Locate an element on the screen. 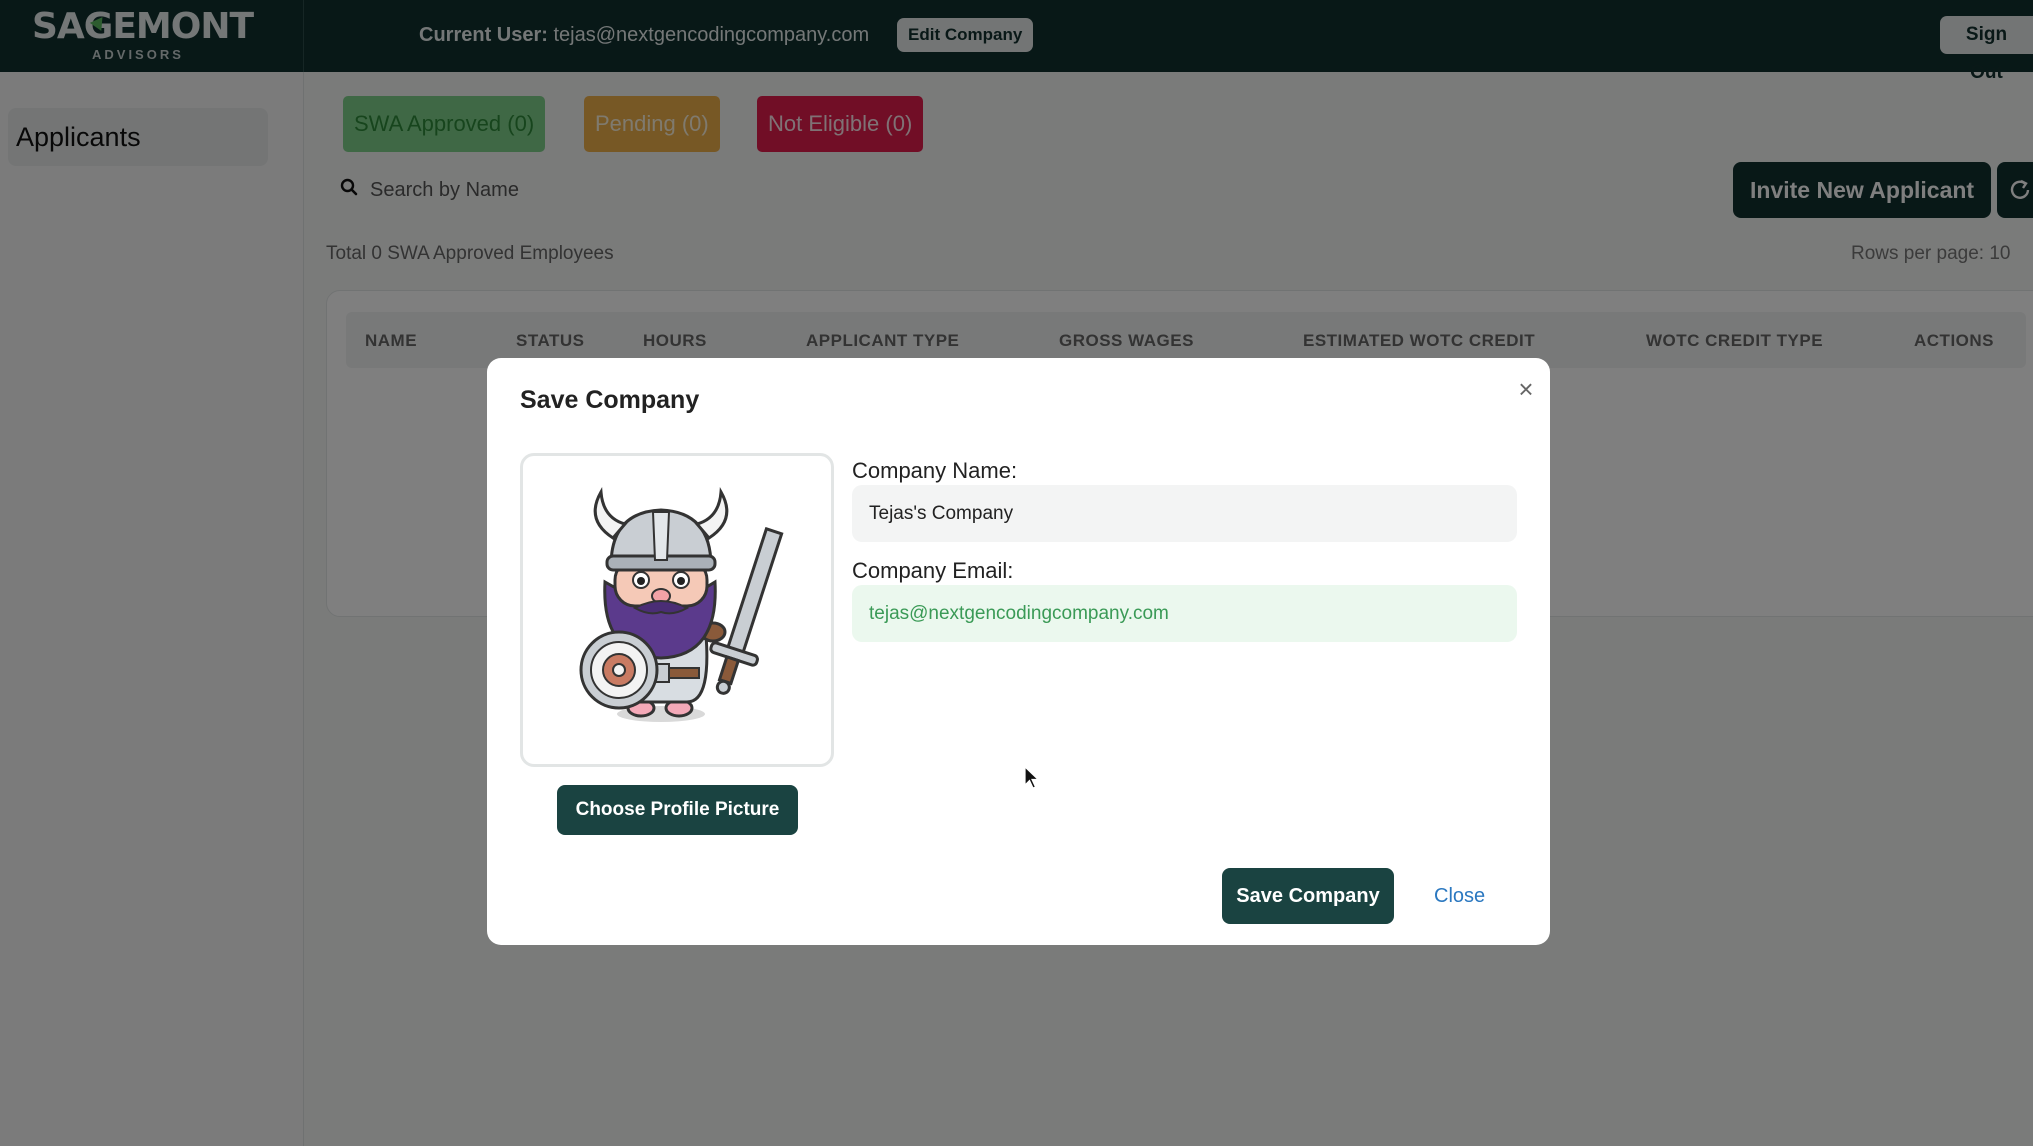  company-name-input is located at coordinates (1184, 513).